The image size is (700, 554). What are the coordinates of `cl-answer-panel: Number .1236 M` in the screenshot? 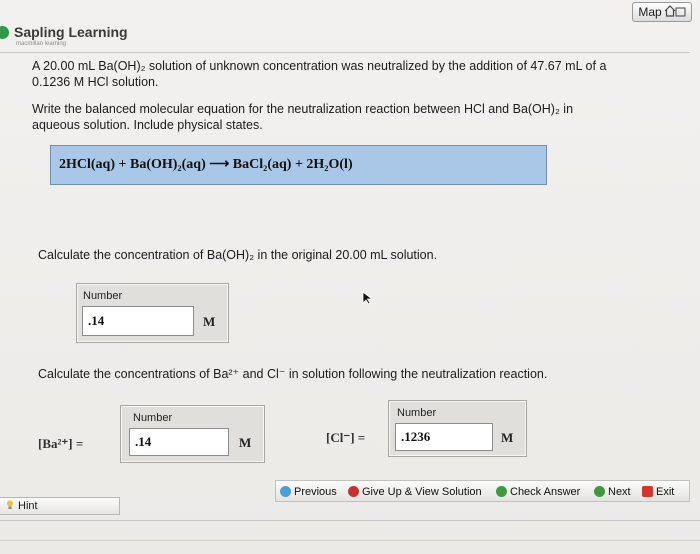 It's located at (457, 428).